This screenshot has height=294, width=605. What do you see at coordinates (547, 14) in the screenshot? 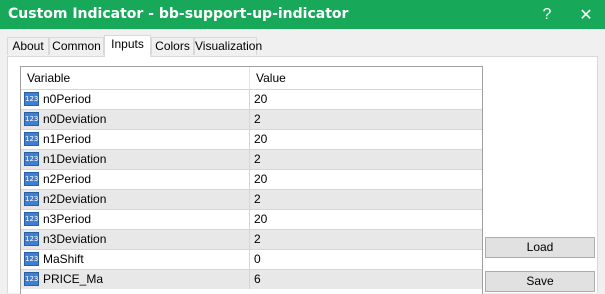
I see `help-button: ?` at bounding box center [547, 14].